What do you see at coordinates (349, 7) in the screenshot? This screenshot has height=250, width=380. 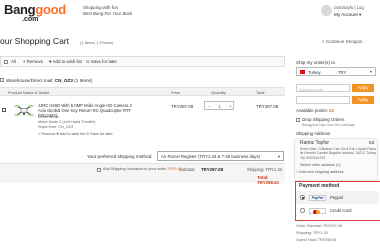 I see `user-login-link: ramiztayfu | Log` at bounding box center [349, 7].